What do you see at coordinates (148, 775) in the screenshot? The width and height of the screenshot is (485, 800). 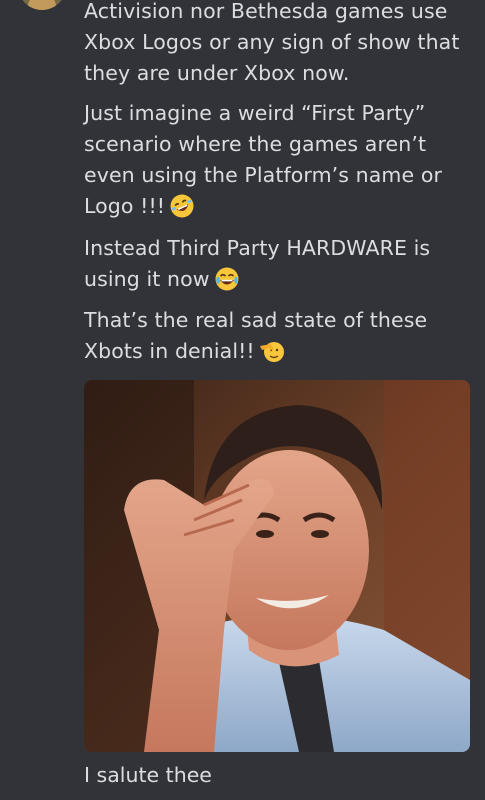 I see `follow-up-message: I salute thee` at bounding box center [148, 775].